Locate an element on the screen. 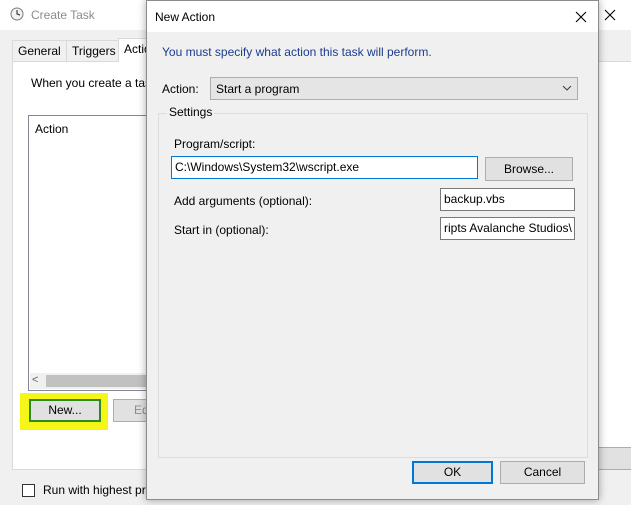  action-column-header: Action is located at coordinates (51, 129).